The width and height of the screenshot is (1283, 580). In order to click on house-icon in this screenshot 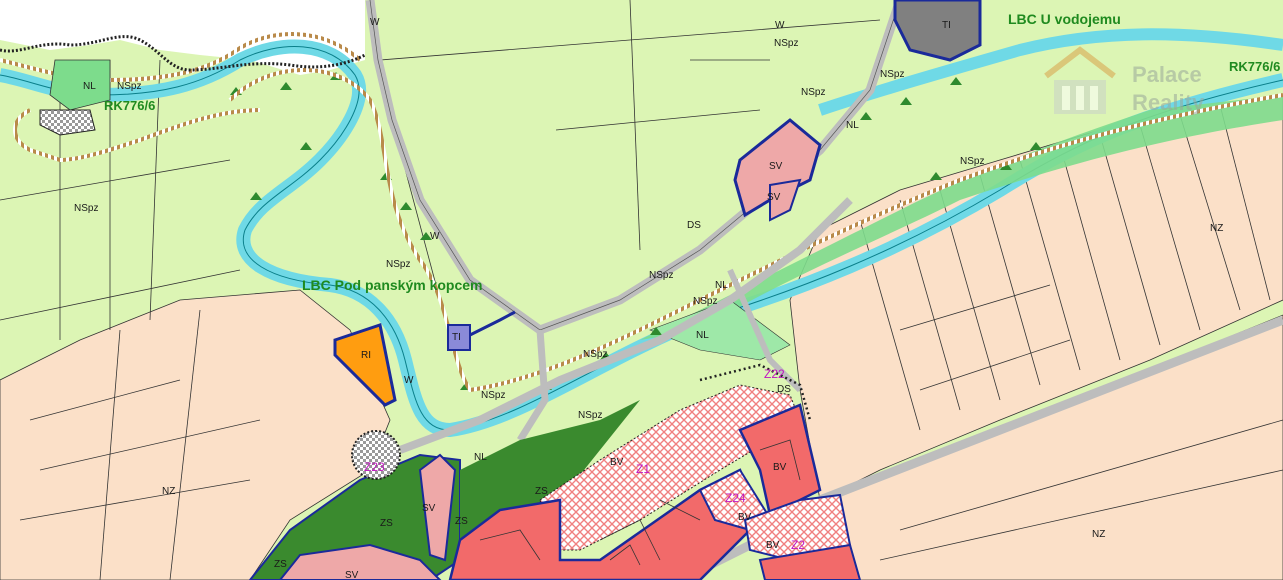, I will do `click(1080, 80)`.